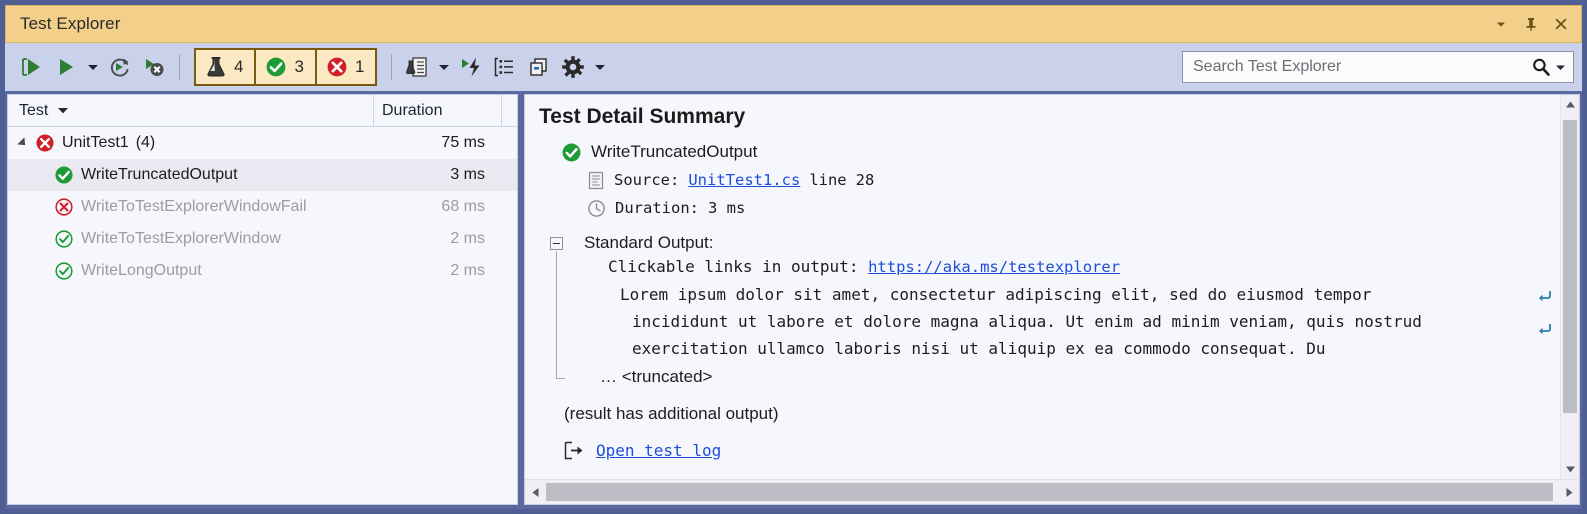 This screenshot has height=514, width=1587. What do you see at coordinates (642, 116) in the screenshot?
I see `detail-heading: Test Detail Summary` at bounding box center [642, 116].